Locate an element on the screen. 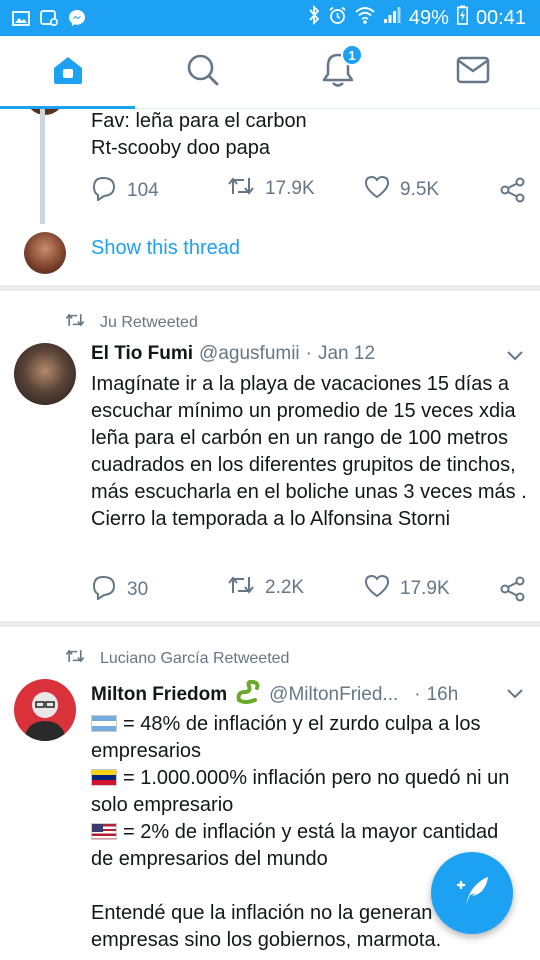 This screenshot has height=960, width=540. retweet-context: Ju Retweeted is located at coordinates (131, 322).